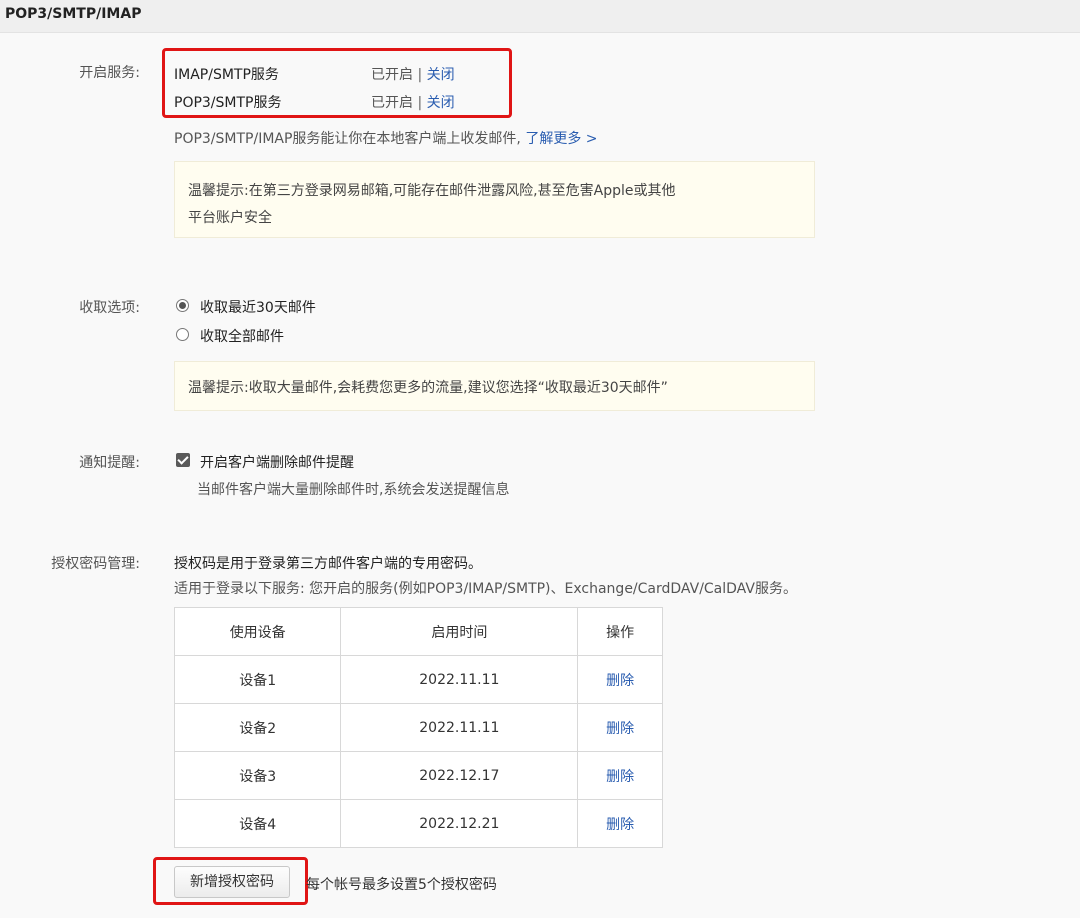 This screenshot has width=1080, height=918. What do you see at coordinates (183, 460) in the screenshot?
I see `notify-checkbox` at bounding box center [183, 460].